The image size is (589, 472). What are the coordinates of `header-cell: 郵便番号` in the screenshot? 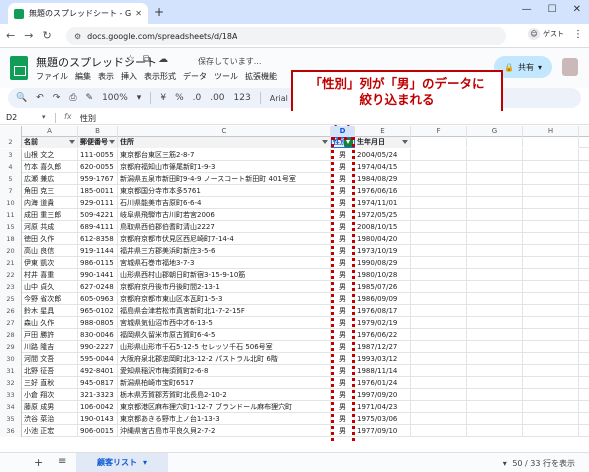 It's located at (98, 142).